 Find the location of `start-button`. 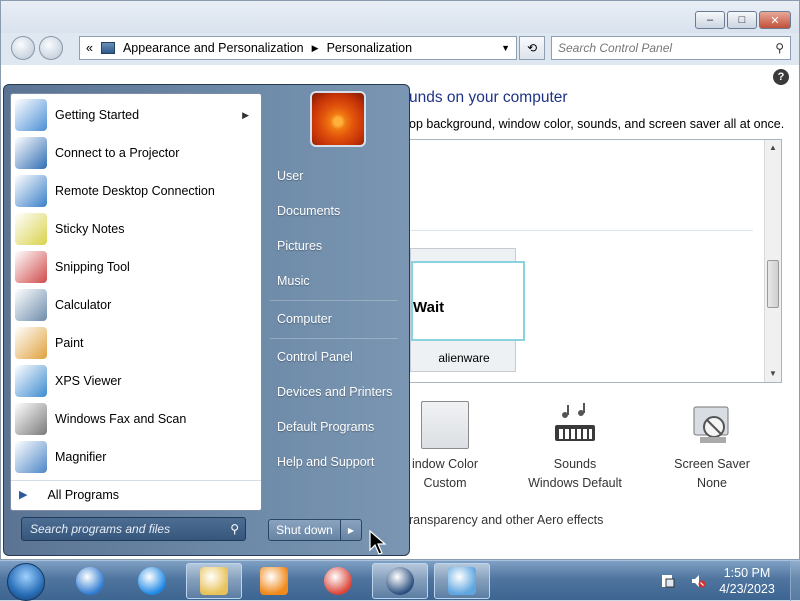

start-button is located at coordinates (26, 582).